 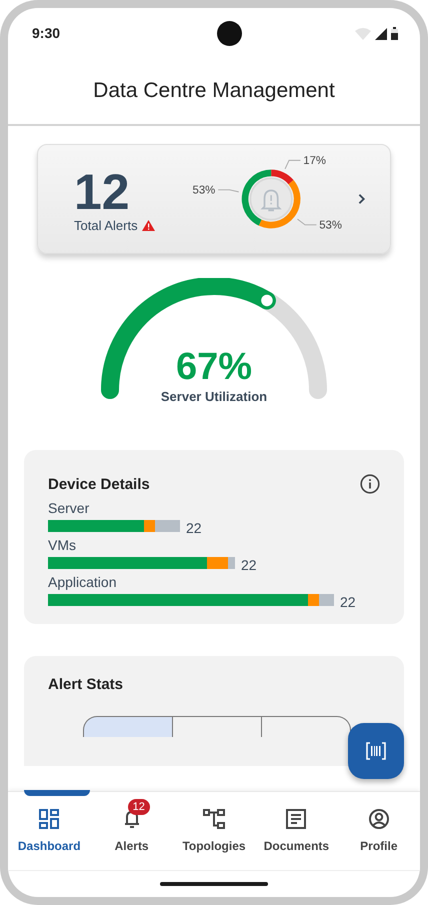 What do you see at coordinates (379, 831) in the screenshot?
I see `nav-tab: Profile` at bounding box center [379, 831].